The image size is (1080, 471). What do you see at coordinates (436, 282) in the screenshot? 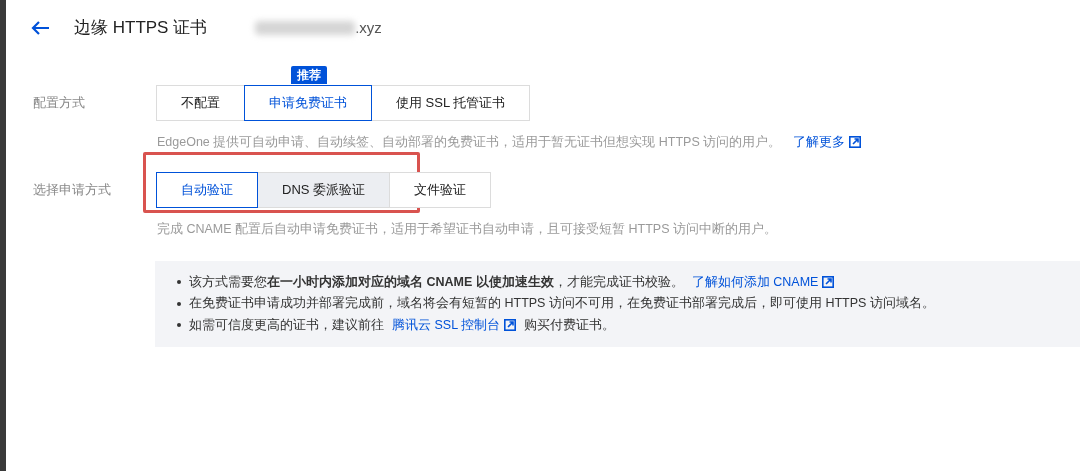
I see `note-text: 该方式需要您在一小时内添加对应的域名 CNAME 以使加速生效，才能完成证书校验。` at bounding box center [436, 282].